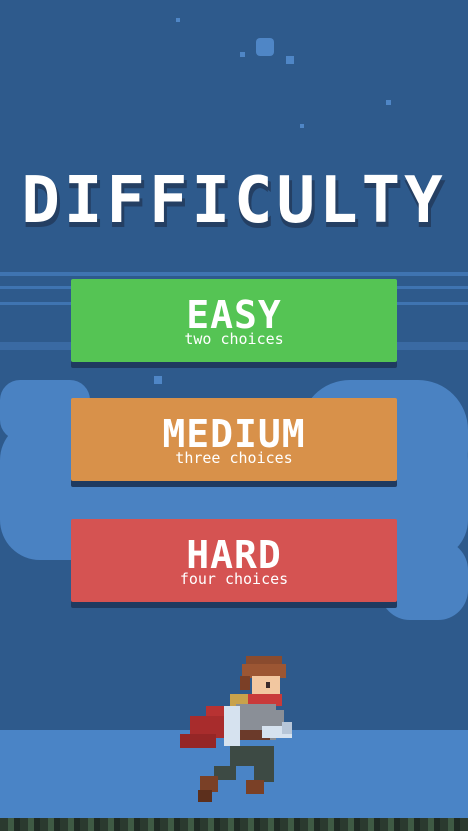 The height and width of the screenshot is (831, 468). I want to click on medium-button: MEDIUM three choices, so click(234, 439).